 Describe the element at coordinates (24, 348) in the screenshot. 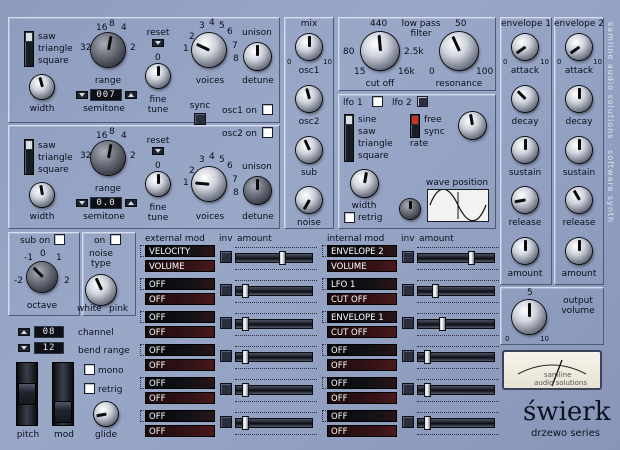

I see `bend-down-button` at that location.